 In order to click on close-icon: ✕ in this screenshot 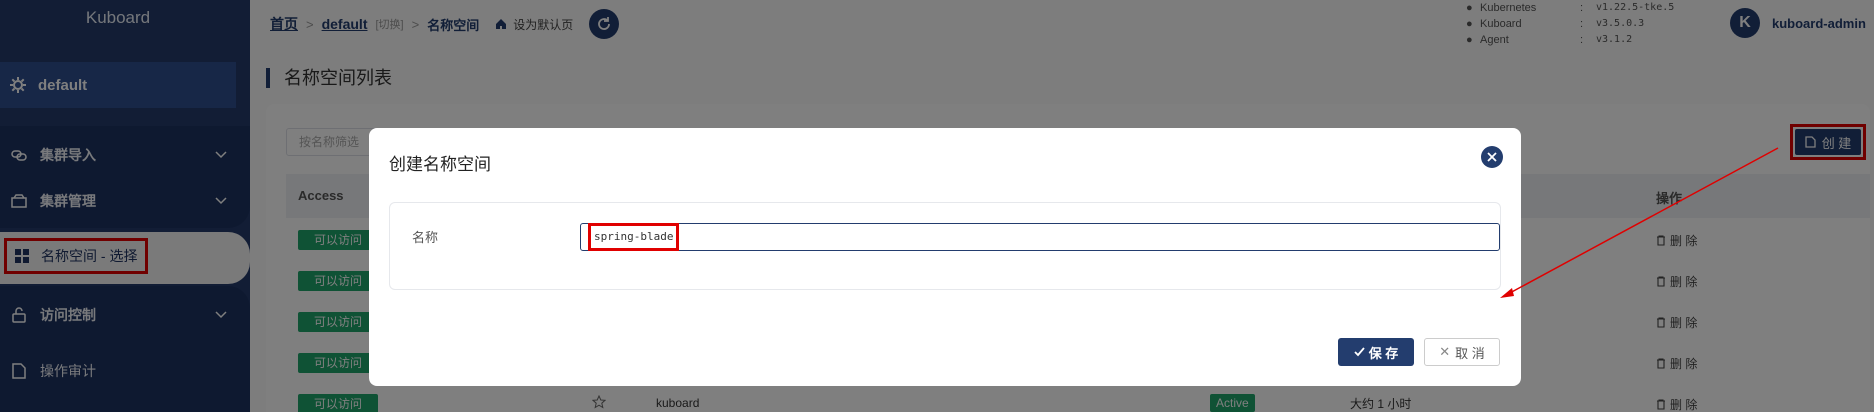, I will do `click(1445, 351)`.